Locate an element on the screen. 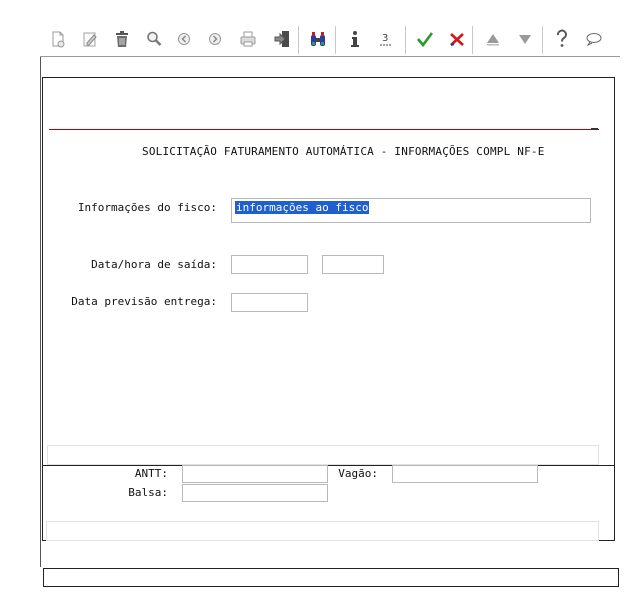  print-icon is located at coordinates (248, 39).